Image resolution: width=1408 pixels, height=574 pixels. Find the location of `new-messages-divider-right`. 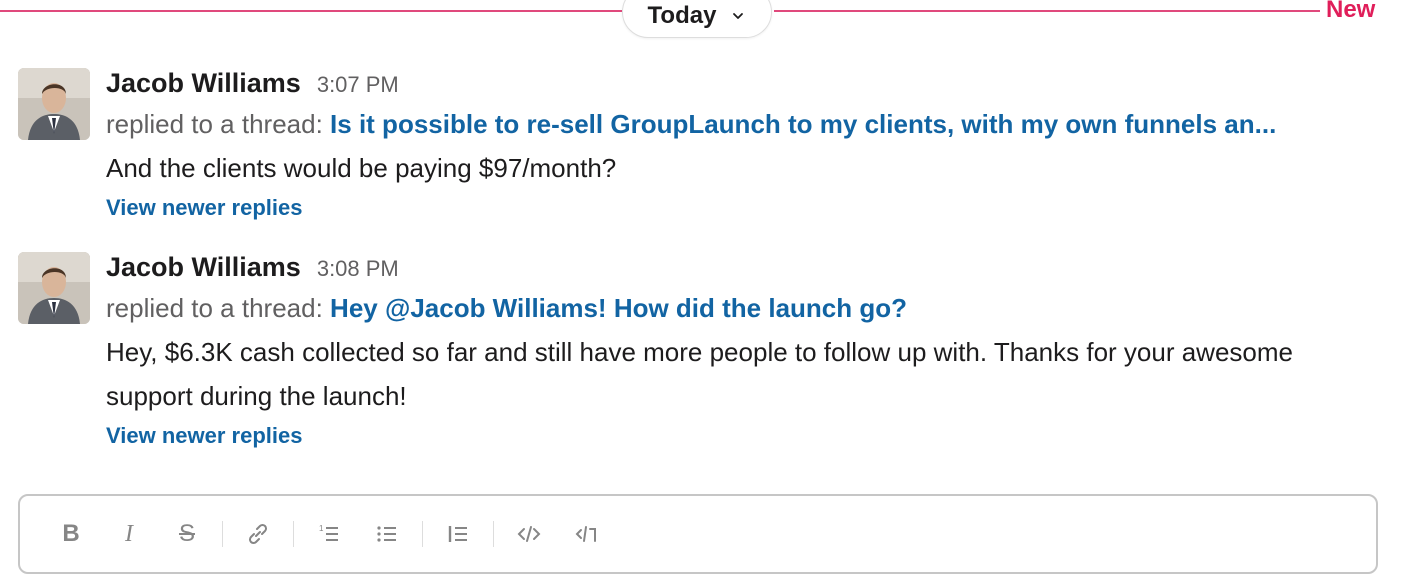

new-messages-divider-right is located at coordinates (1047, 11).